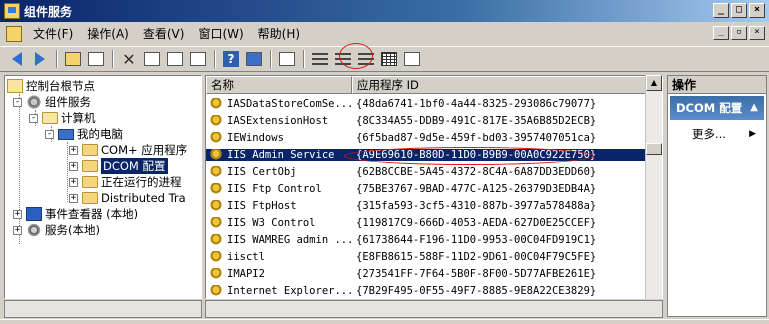  Describe the element at coordinates (434, 309) in the screenshot. I see `list-horizontal-scrollbar` at that location.